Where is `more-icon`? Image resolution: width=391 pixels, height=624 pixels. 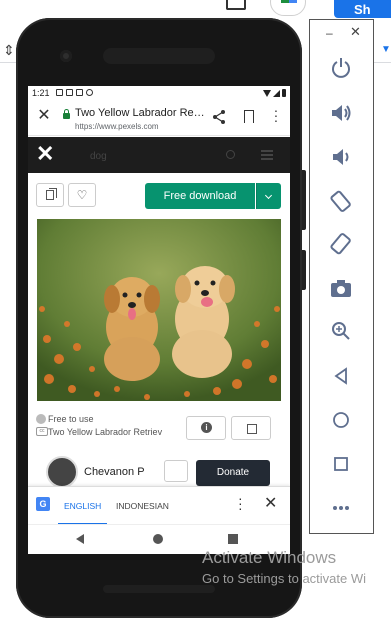
more-icon is located at coordinates (341, 508).